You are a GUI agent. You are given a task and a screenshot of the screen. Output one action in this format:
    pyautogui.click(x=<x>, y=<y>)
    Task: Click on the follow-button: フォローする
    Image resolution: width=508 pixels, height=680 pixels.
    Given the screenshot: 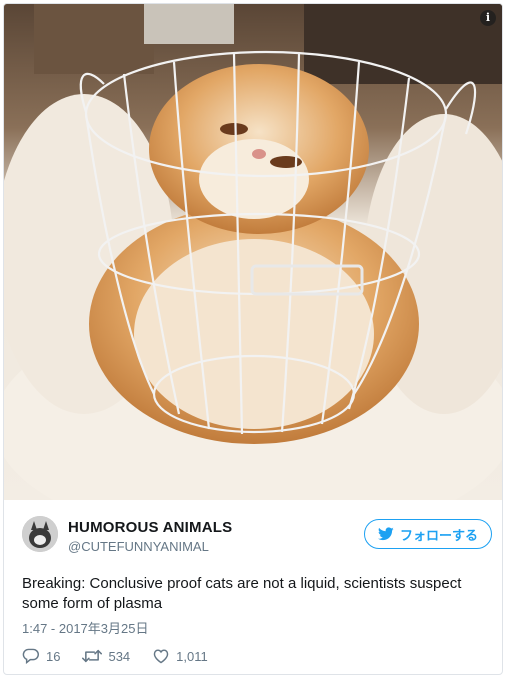 What is the action you would take?
    pyautogui.click(x=428, y=534)
    